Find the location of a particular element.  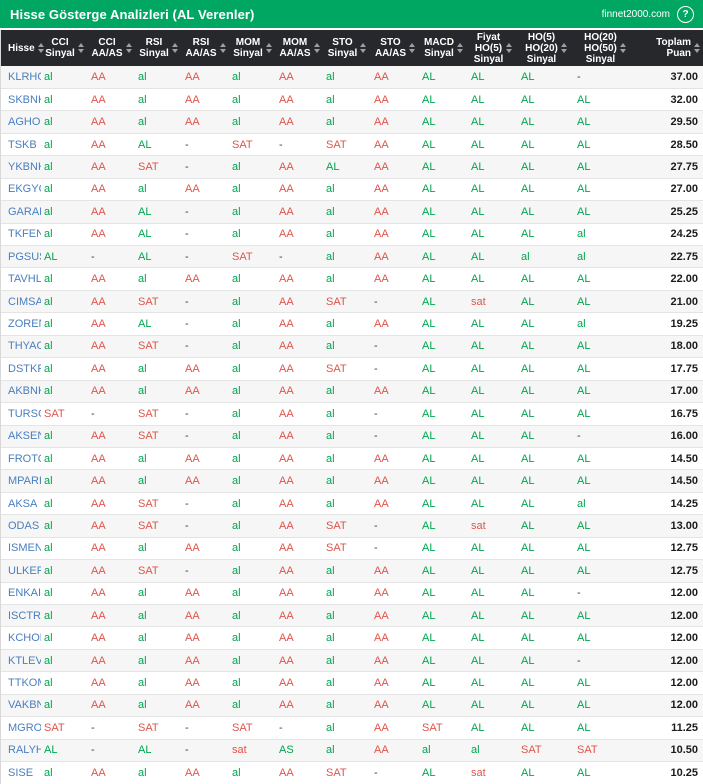

column-label: HO(5) HO(20) Sinyal is located at coordinates (541, 48).